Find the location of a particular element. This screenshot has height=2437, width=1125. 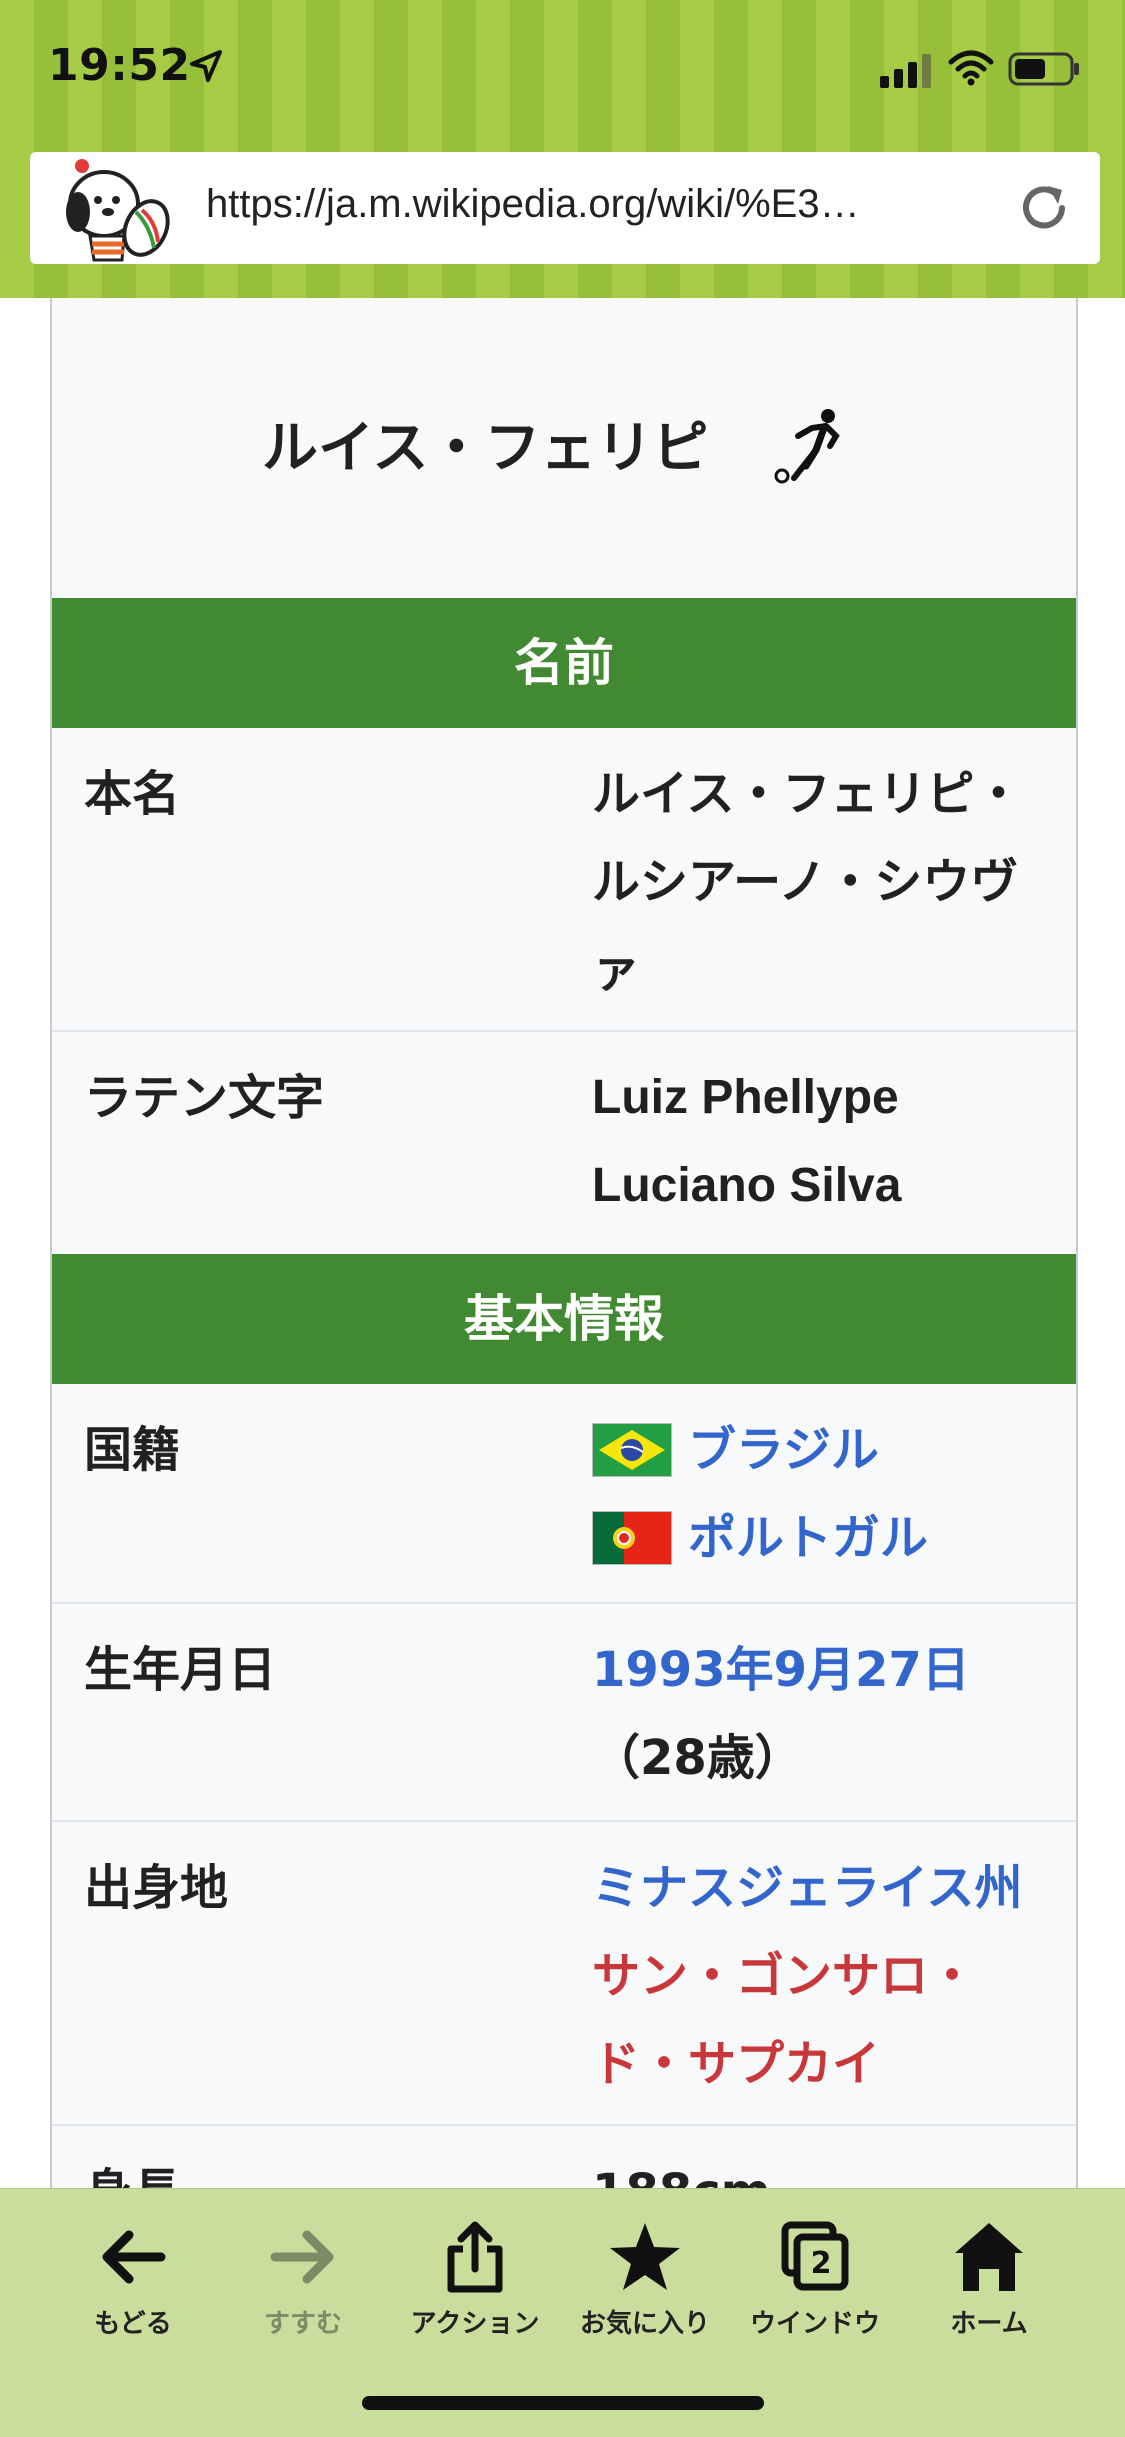

row-value: Luiz Phellype Luciano Silva is located at coordinates (827, 1142).